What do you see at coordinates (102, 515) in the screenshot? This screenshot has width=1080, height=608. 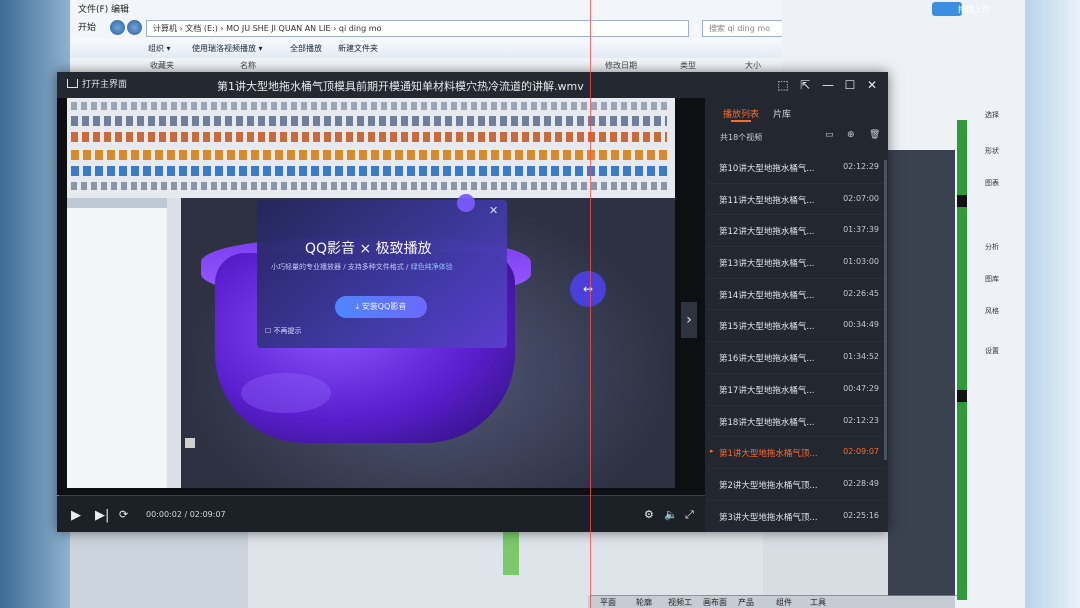 I see `next-icon: ▶|` at bounding box center [102, 515].